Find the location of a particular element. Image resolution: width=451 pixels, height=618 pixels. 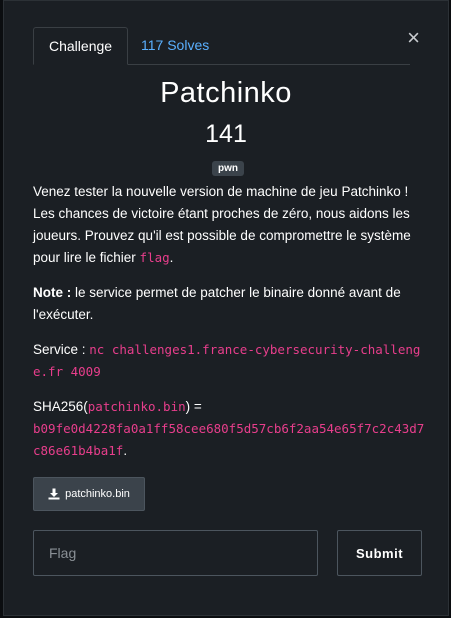

sha-end: . is located at coordinates (125, 450).